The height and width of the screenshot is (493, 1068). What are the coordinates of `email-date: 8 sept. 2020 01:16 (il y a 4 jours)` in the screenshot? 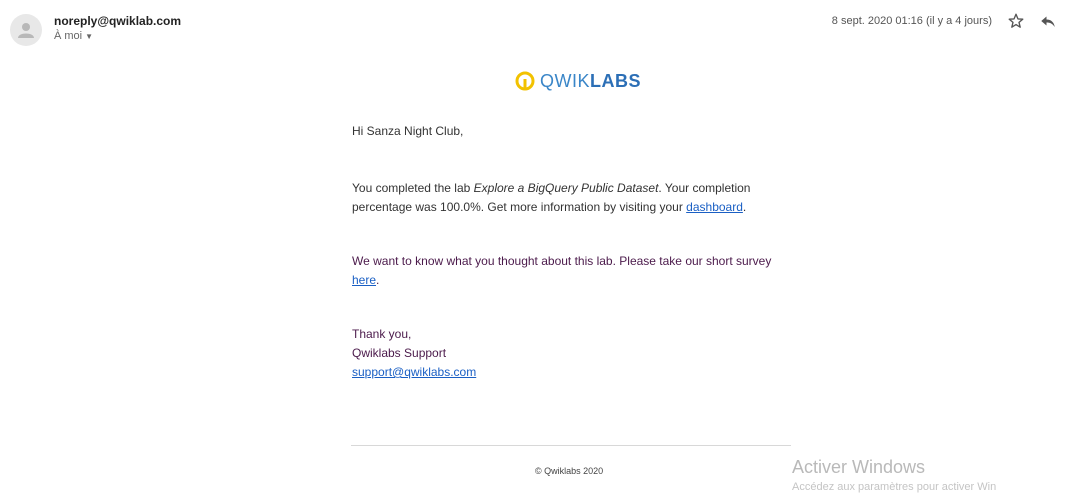 It's located at (911, 21).